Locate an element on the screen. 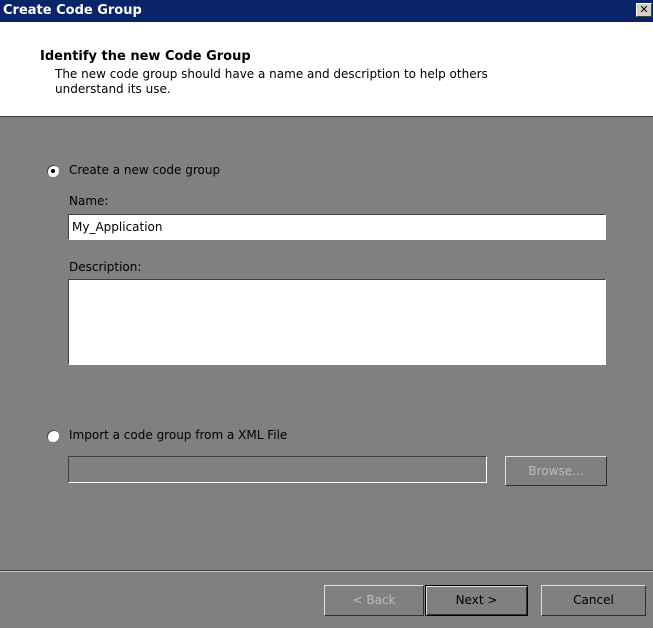 This screenshot has width=653, height=628. back-button: < Back is located at coordinates (374, 600).